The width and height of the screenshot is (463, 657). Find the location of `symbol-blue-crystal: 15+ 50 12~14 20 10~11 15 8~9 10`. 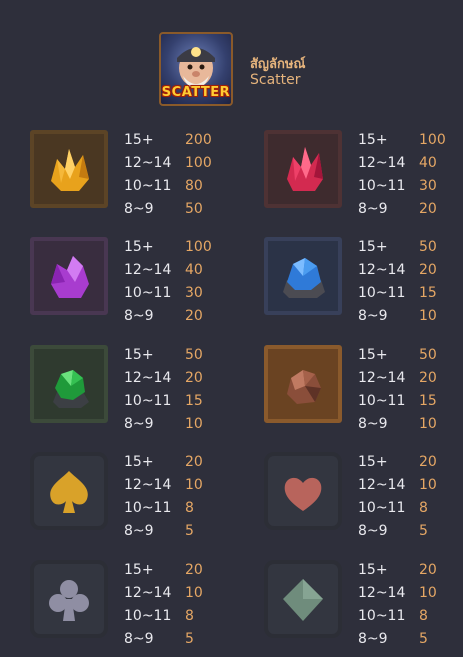

symbol-blue-crystal: 15+ 50 12~14 20 10~11 15 8~9 10 is located at coordinates (363, 280).